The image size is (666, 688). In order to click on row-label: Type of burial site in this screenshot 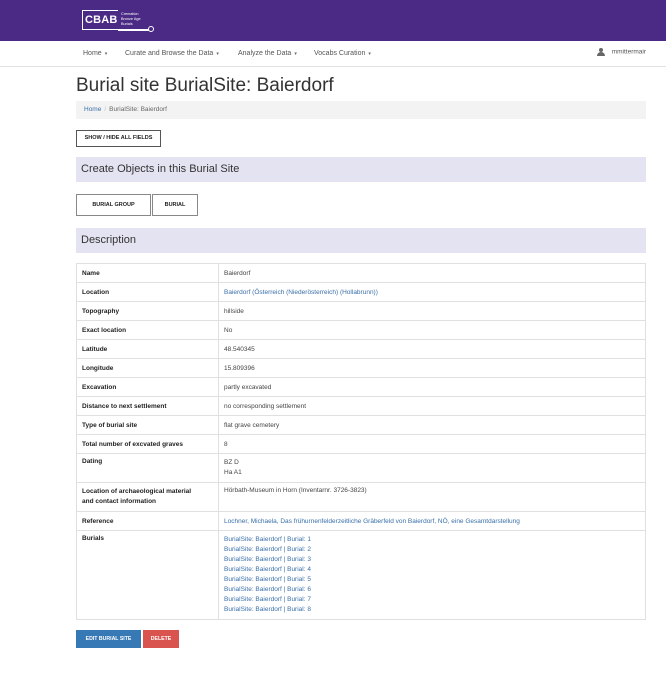, I will do `click(147, 425)`.